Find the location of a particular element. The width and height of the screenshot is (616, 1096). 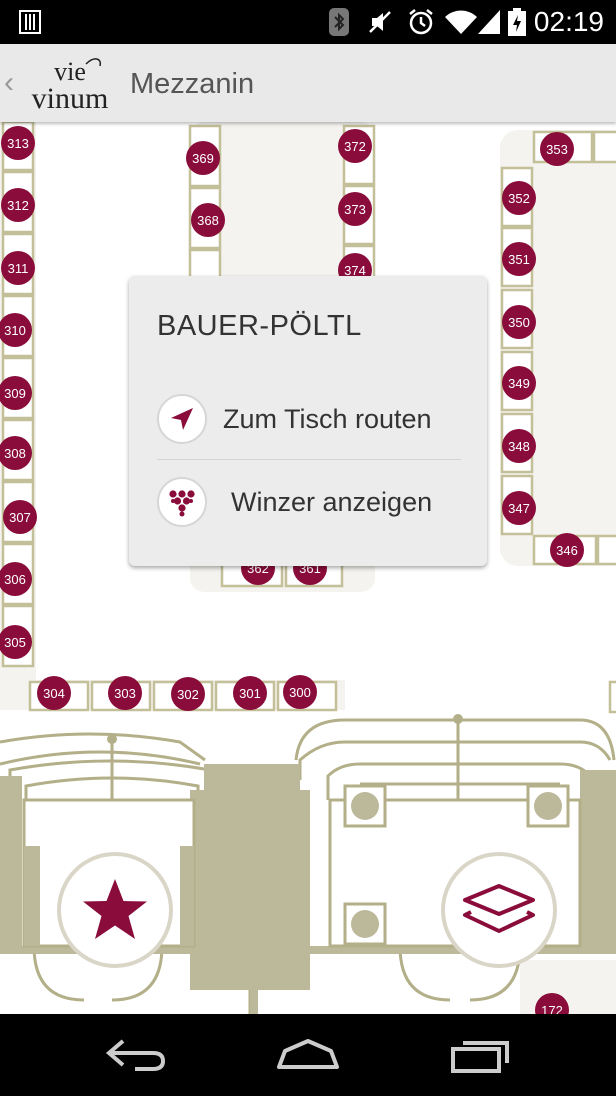

table-tag-304: 304 is located at coordinates (54, 693).